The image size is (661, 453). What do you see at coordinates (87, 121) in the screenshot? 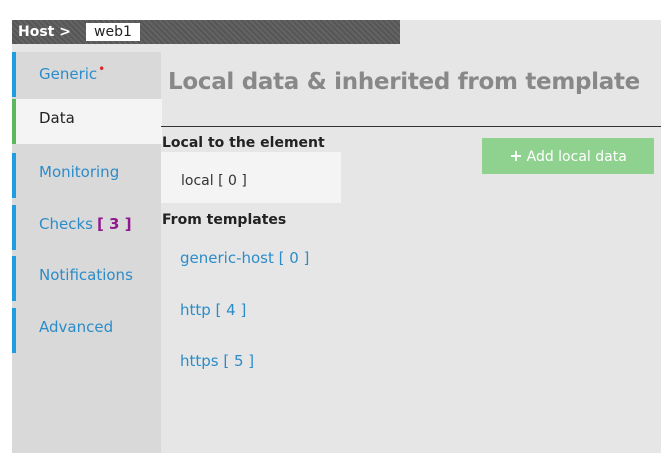
I see `tab-data: Data` at bounding box center [87, 121].